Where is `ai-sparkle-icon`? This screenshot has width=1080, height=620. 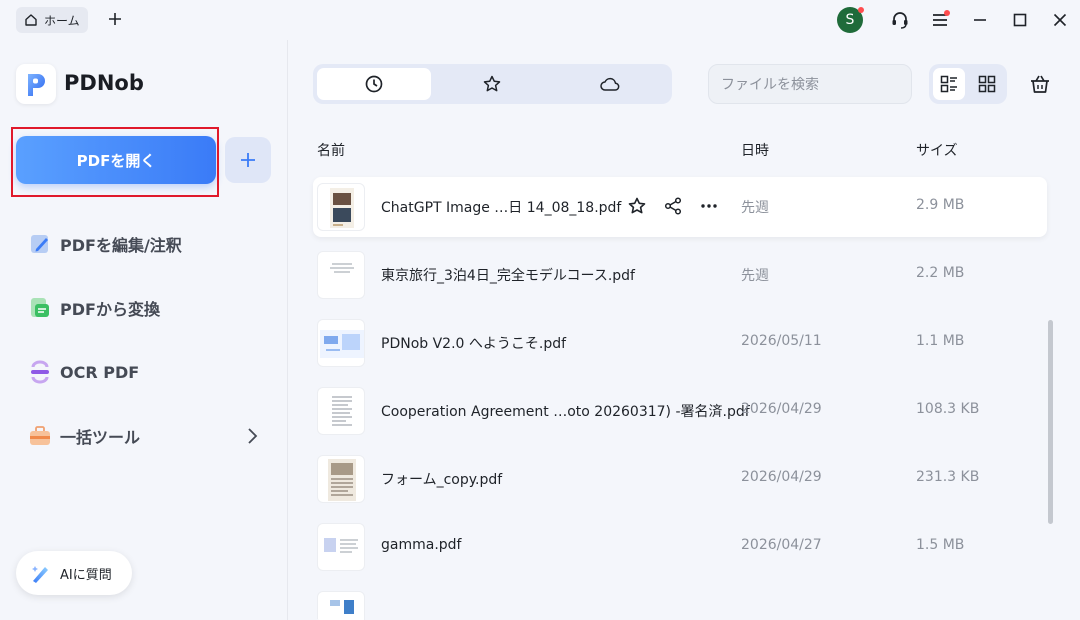 ai-sparkle-icon is located at coordinates (40, 574).